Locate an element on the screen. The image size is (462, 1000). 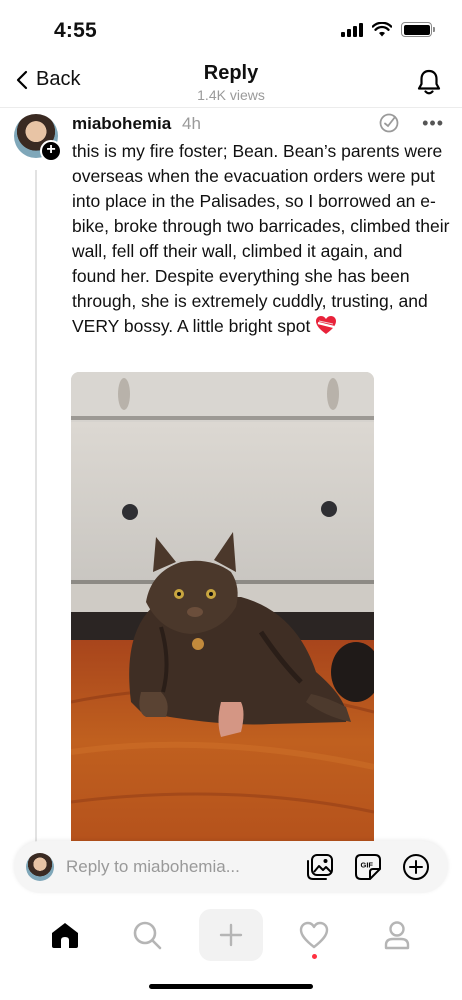
tab-home is located at coordinates (65, 935).